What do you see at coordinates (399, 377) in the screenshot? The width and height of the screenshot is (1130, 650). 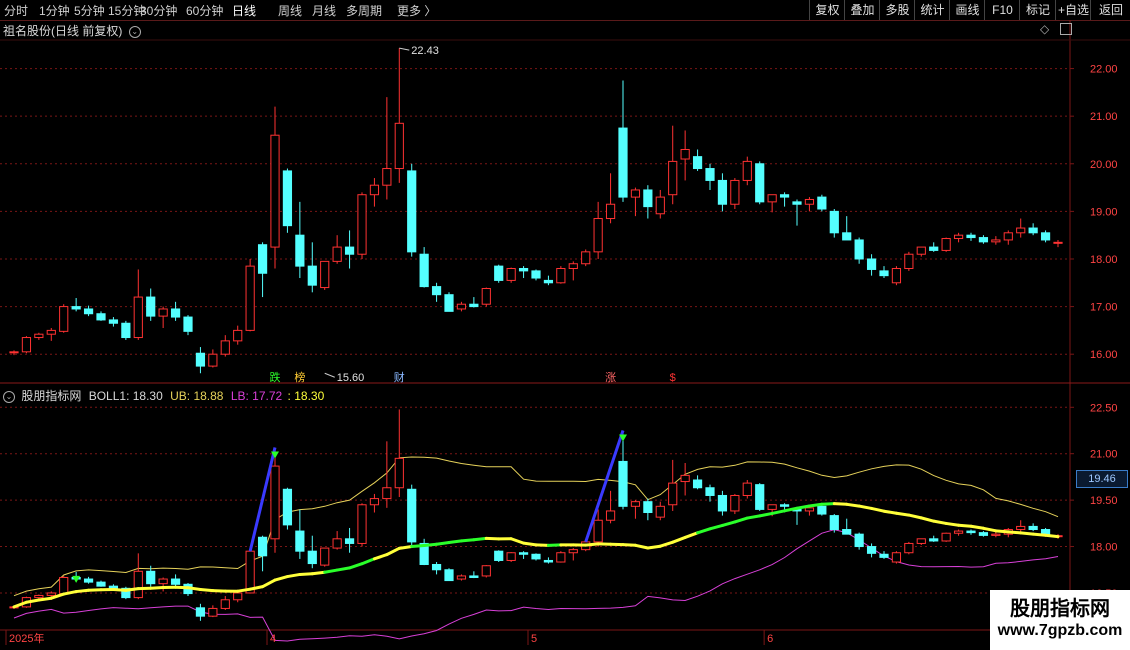 I see `event-marker-2: 财` at bounding box center [399, 377].